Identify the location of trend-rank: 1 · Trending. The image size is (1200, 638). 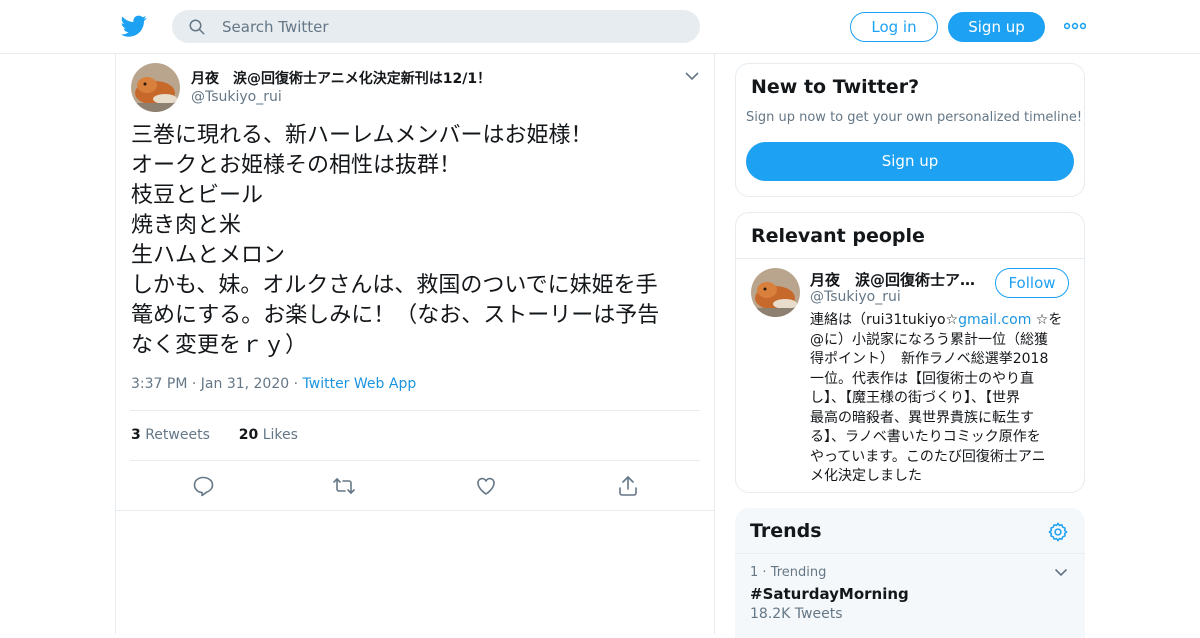
(788, 572).